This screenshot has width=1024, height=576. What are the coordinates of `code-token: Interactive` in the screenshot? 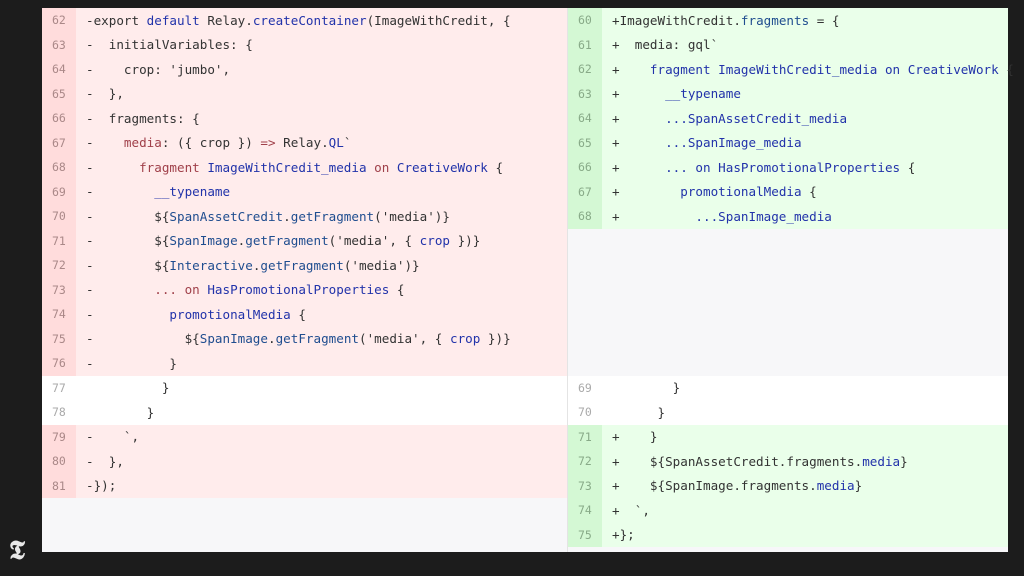 It's located at (211, 265).